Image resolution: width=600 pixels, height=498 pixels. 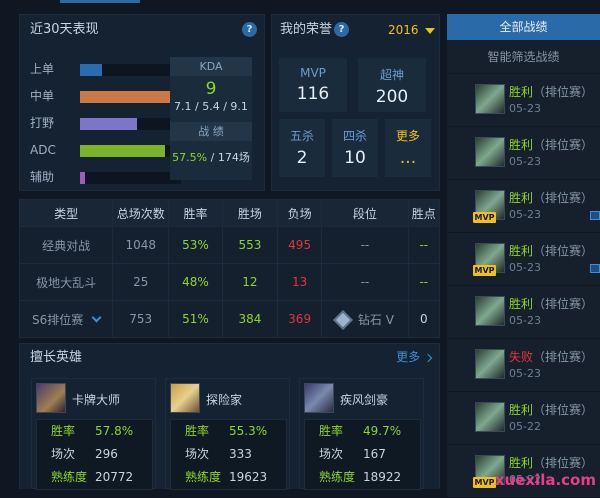 I want to click on year-select: 2016, so click(x=412, y=30).